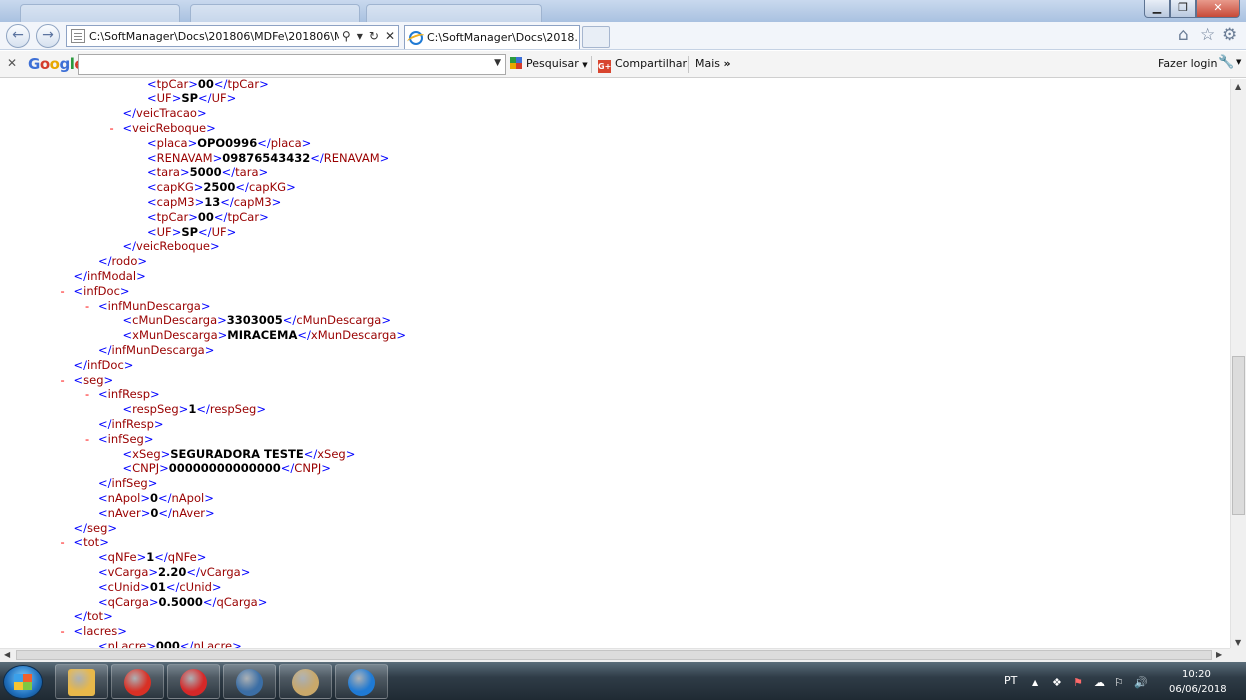 Image resolution: width=1246 pixels, height=700 pixels. What do you see at coordinates (713, 63) in the screenshot?
I see `mais-button: Mais »` at bounding box center [713, 63].